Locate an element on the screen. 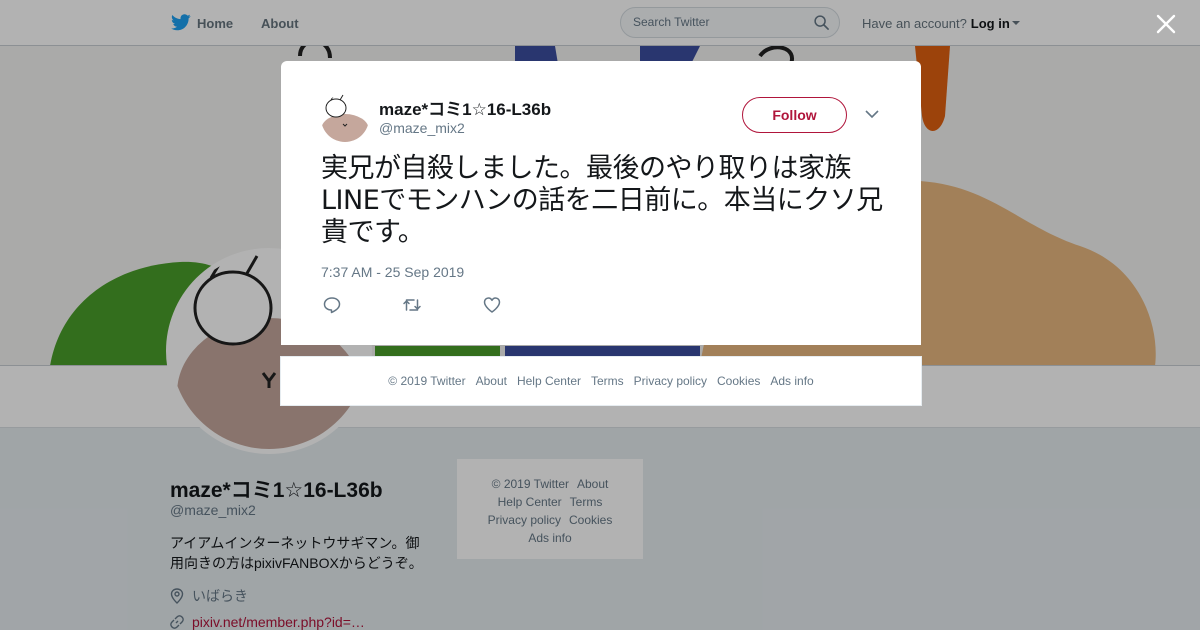 Image resolution: width=1200 pixels, height=630 pixels. tweet-timestamp: 7:37 AM - 25 Sep 2019 is located at coordinates (392, 272).